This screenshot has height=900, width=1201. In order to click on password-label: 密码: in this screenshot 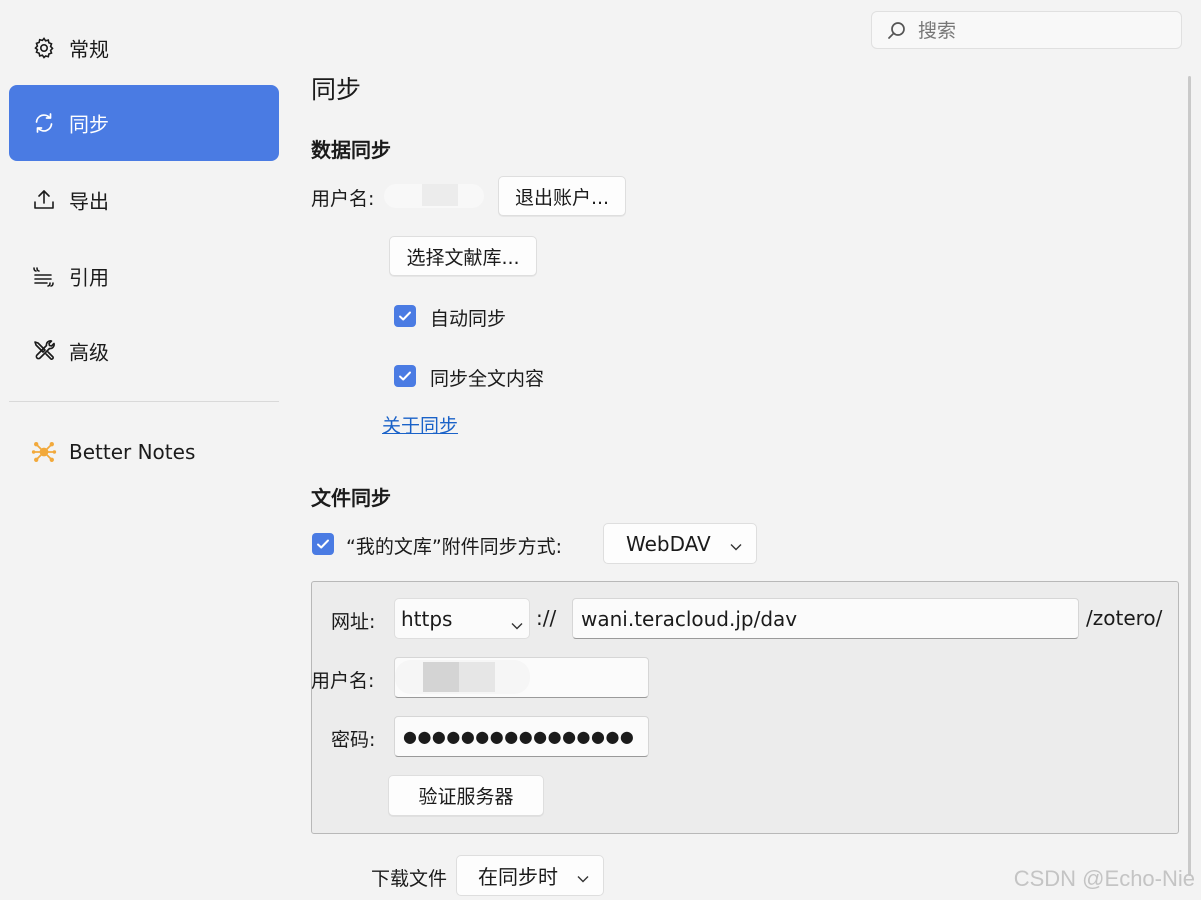, I will do `click(353, 740)`.